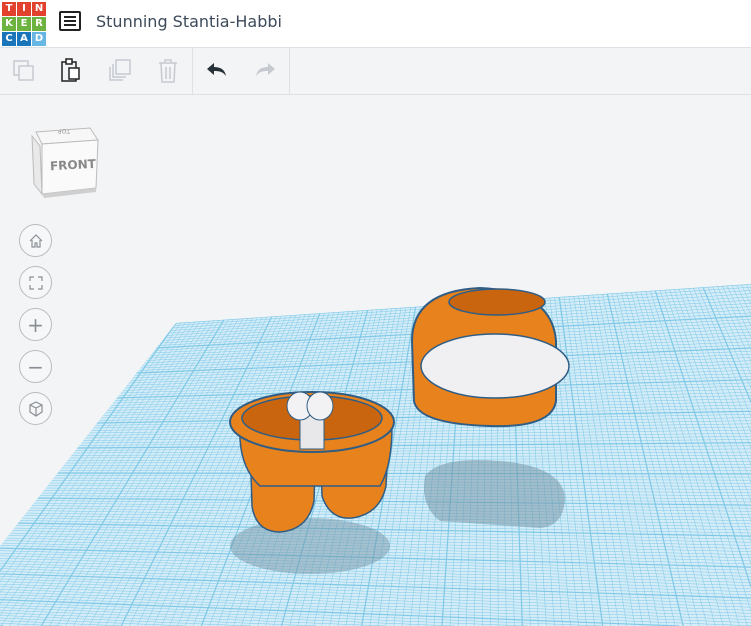  I want to click on view-cube-front-label: FRONT, so click(73, 165).